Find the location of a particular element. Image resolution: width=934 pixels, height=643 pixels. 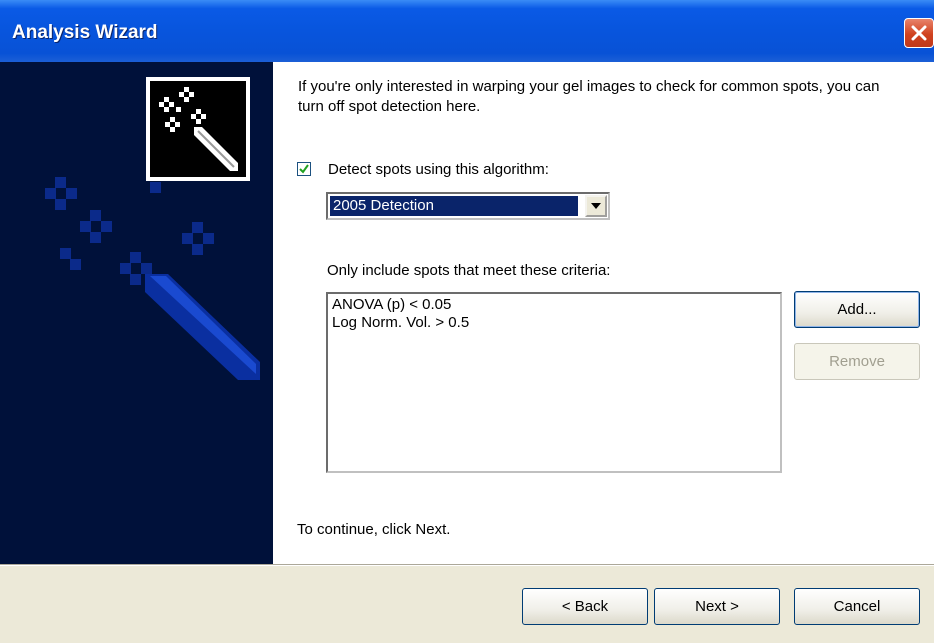

check-icon is located at coordinates (304, 169).